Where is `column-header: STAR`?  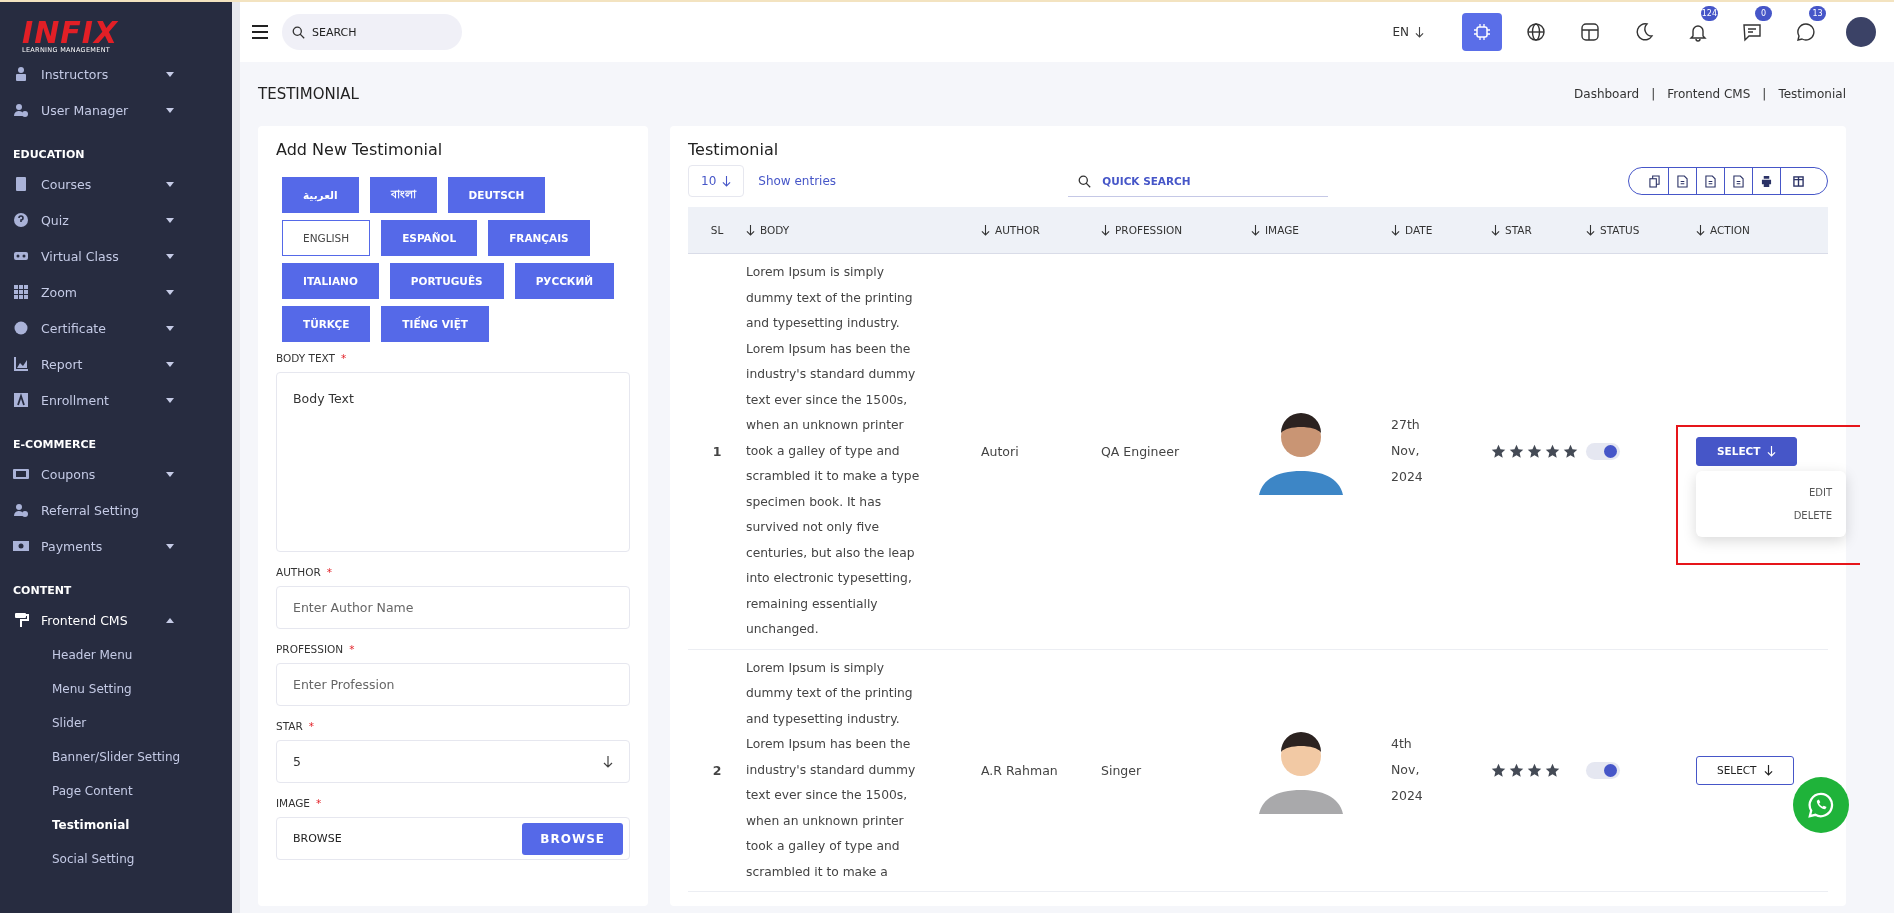 column-header: STAR is located at coordinates (1538, 230).